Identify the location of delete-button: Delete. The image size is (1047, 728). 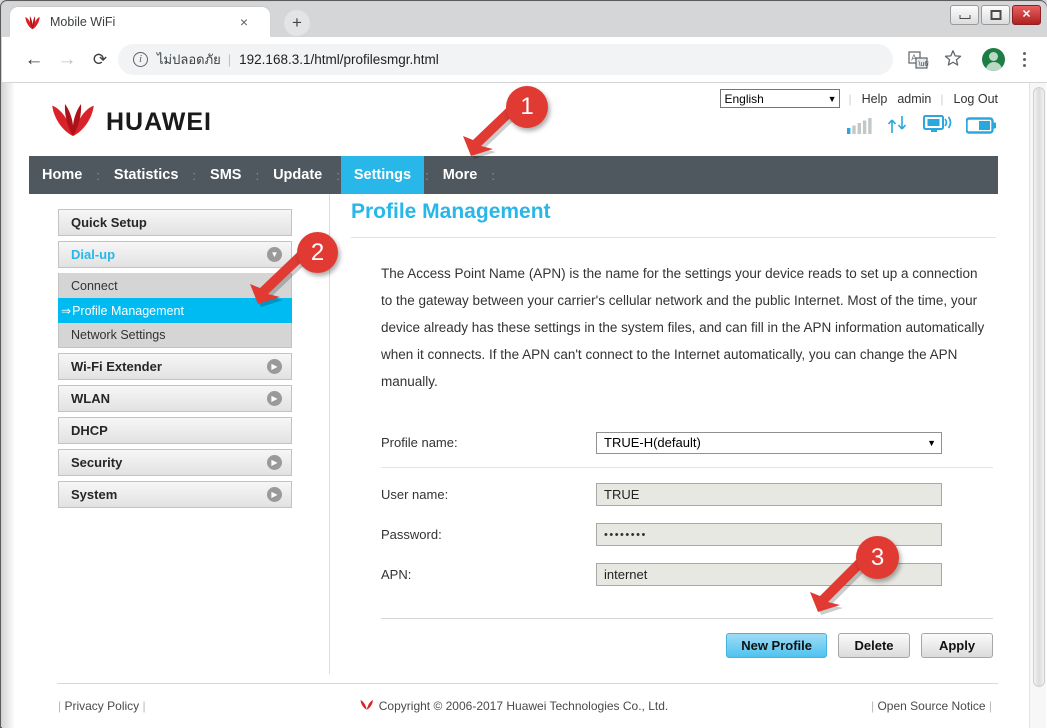
(874, 645).